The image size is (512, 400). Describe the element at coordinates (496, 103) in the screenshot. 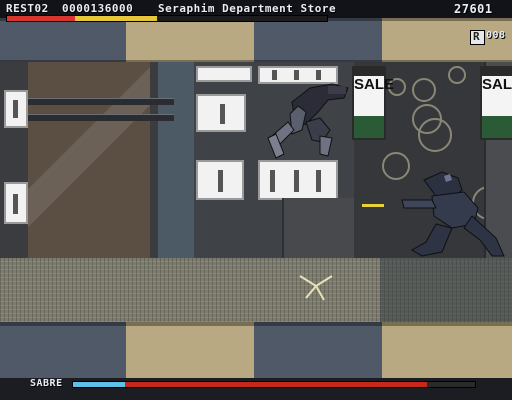

I see `sale-sign-right: SALE` at that location.